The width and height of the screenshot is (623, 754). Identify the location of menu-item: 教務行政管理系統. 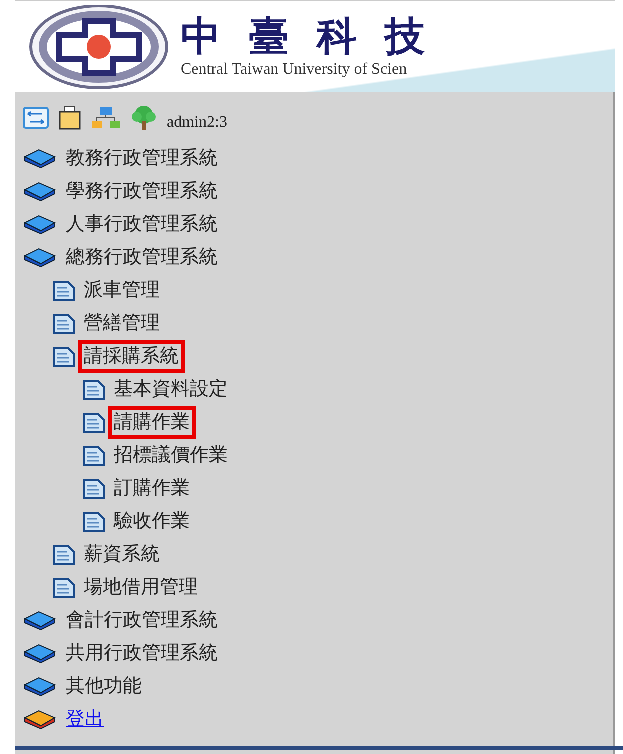
(142, 158).